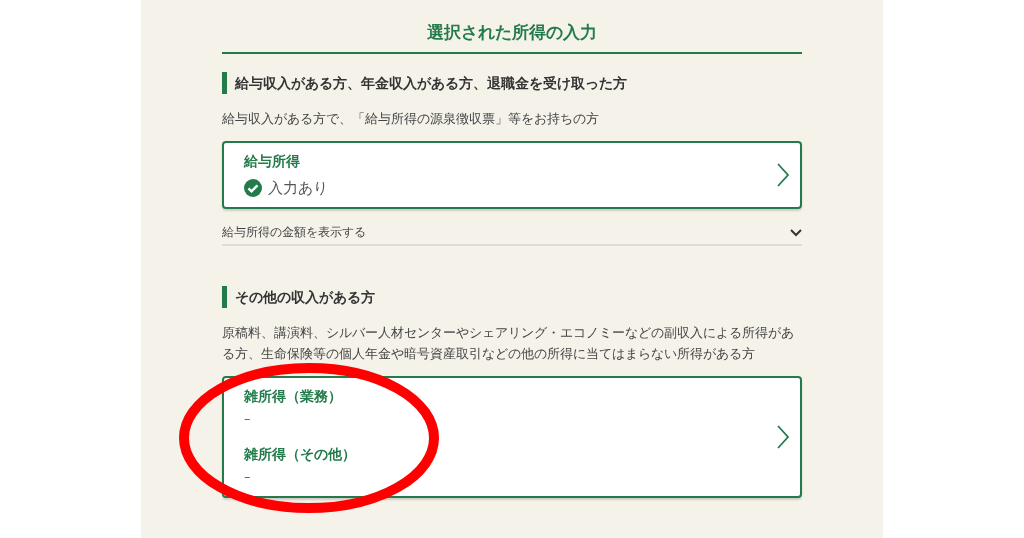 The image size is (1024, 538). I want to click on income-label: 給与所得, so click(272, 161).